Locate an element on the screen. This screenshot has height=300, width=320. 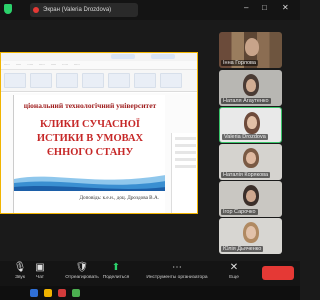
more-button: ✕ Еще is located at coordinates (234, 271).